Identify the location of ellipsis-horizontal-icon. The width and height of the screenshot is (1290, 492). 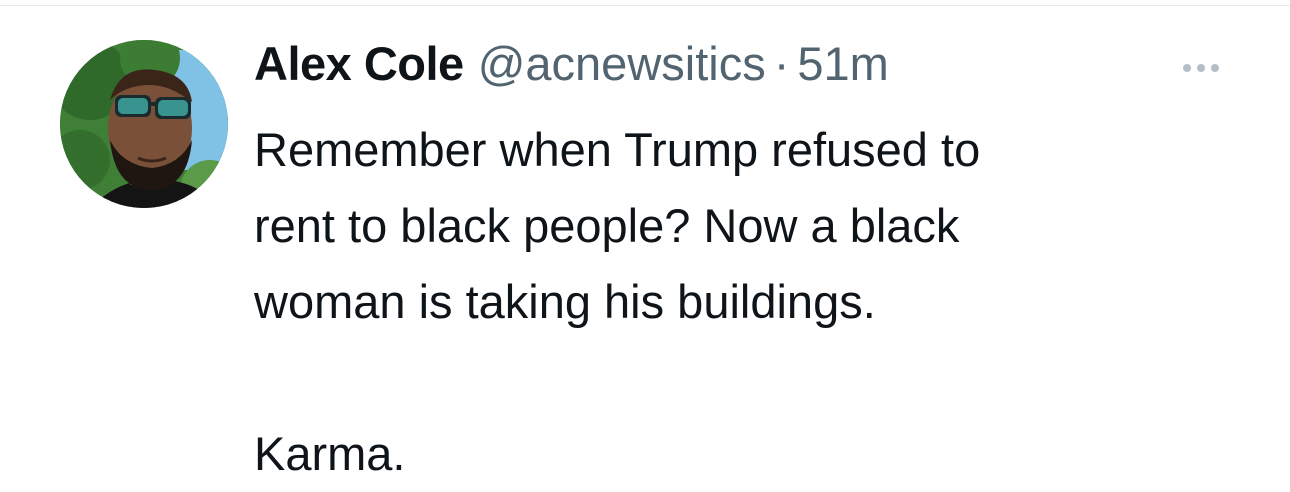
(1201, 68).